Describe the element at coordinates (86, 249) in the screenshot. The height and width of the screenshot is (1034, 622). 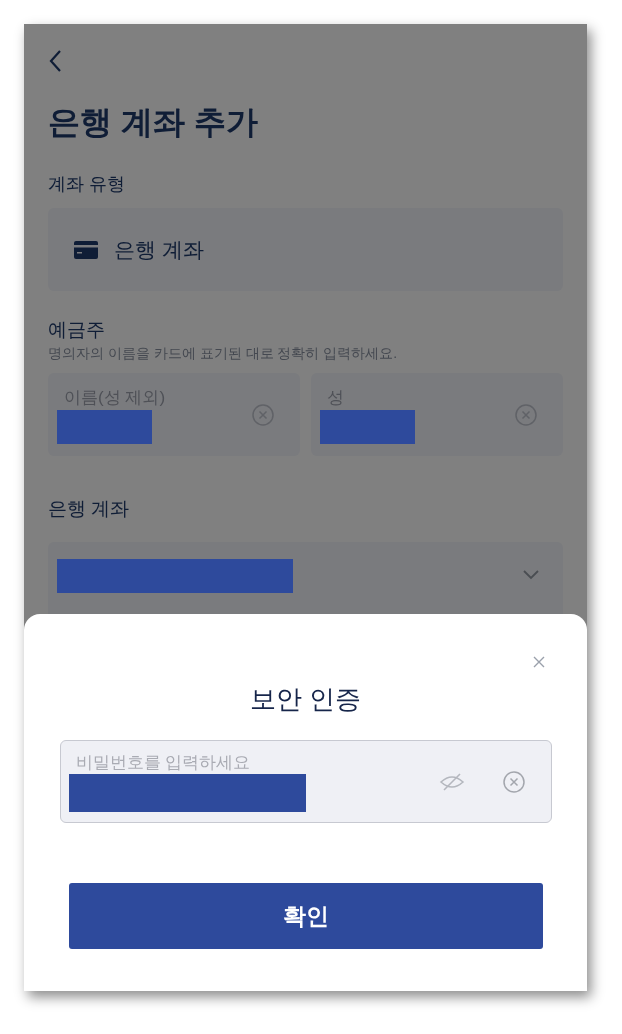
I see `card-icon` at that location.